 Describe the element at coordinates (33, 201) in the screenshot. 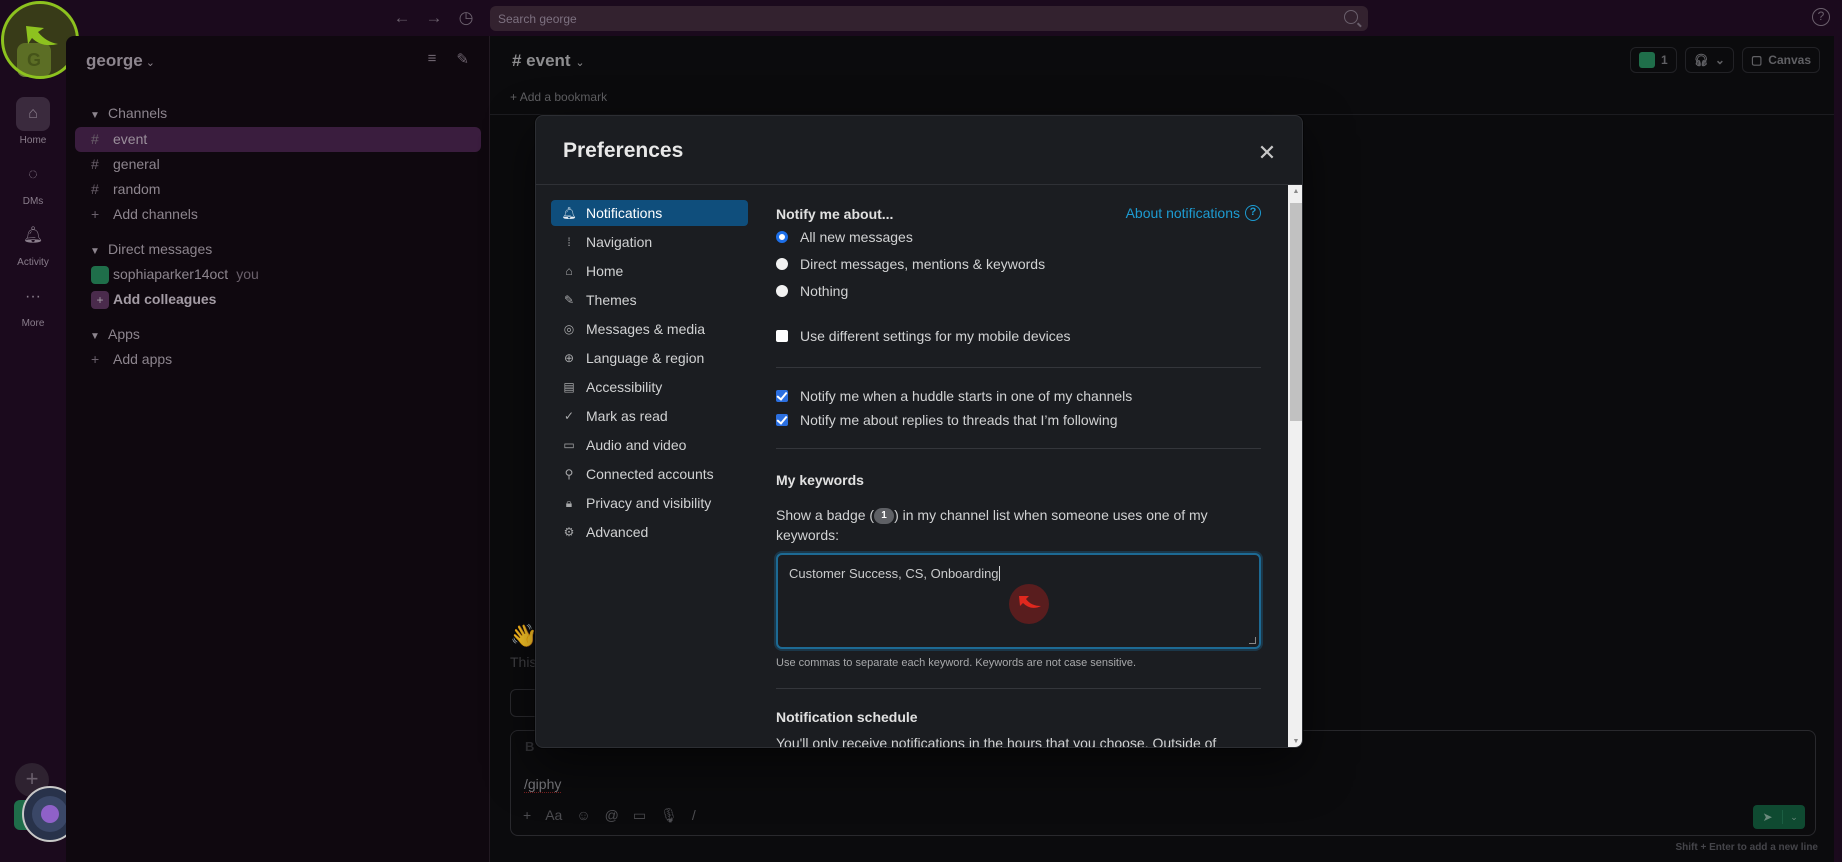

I see `rail-label: DMs` at that location.